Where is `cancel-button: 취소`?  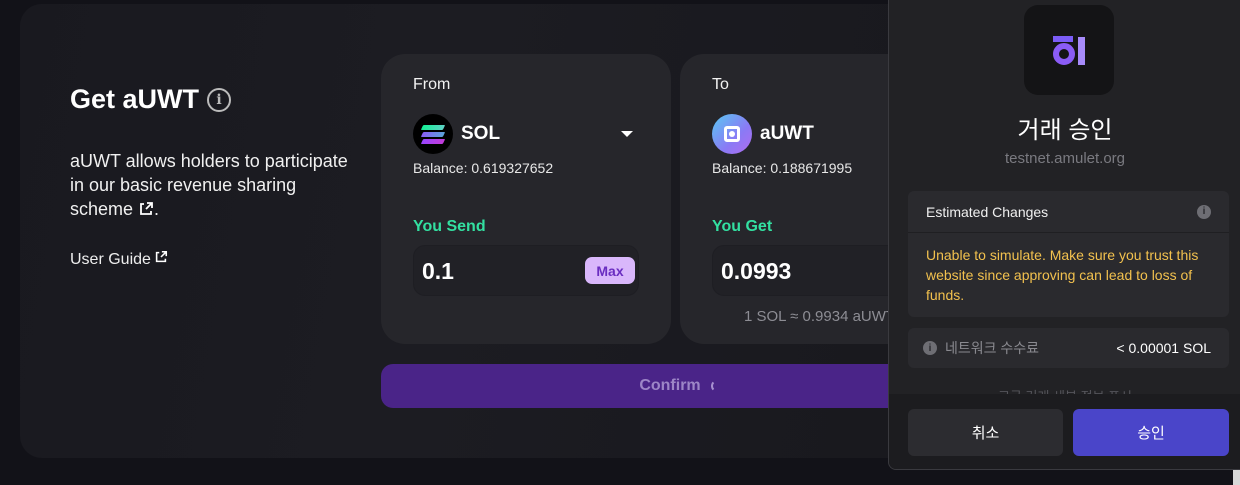
cancel-button: 취소 is located at coordinates (985, 432).